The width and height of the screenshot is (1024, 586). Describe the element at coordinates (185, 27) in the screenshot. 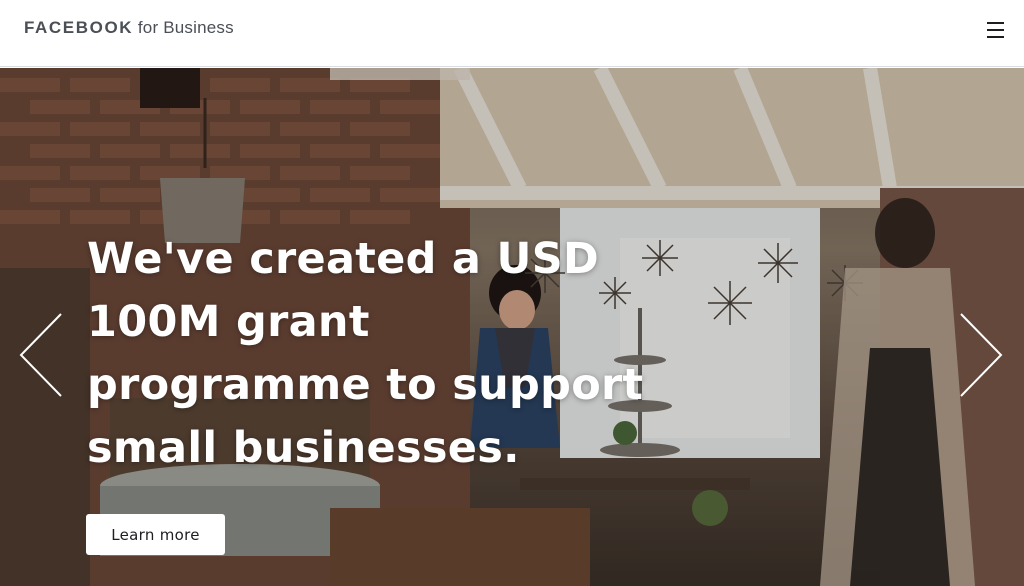

I see `logo-suffix-text: for Business` at that location.